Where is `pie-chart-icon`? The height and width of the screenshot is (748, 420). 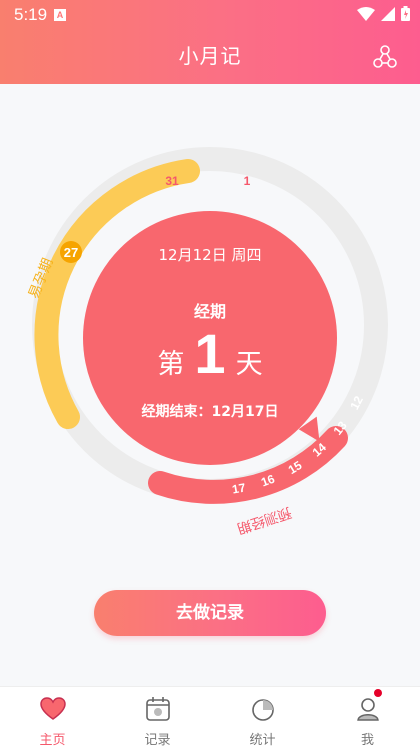 pie-chart-icon is located at coordinates (262, 710).